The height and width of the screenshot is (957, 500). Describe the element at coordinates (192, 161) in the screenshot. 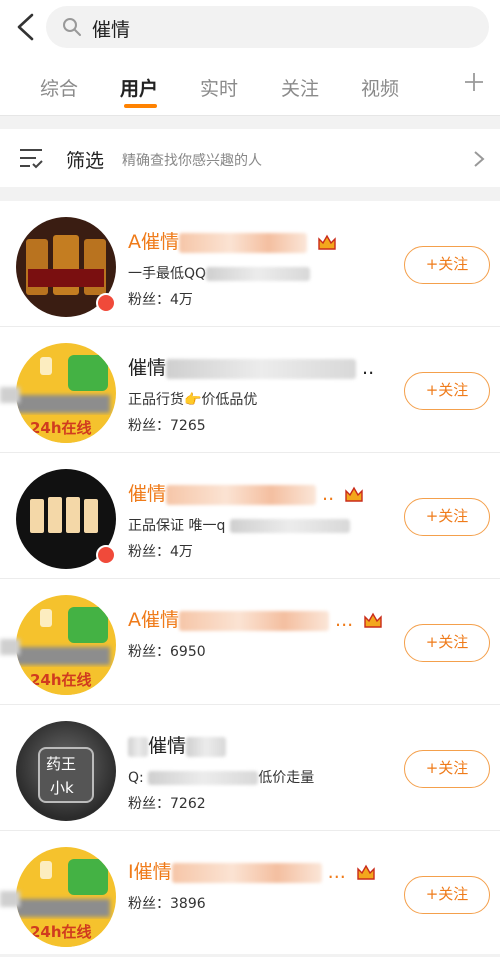

I see `filter-subtitle: 精确查找你感兴趣的人` at that location.